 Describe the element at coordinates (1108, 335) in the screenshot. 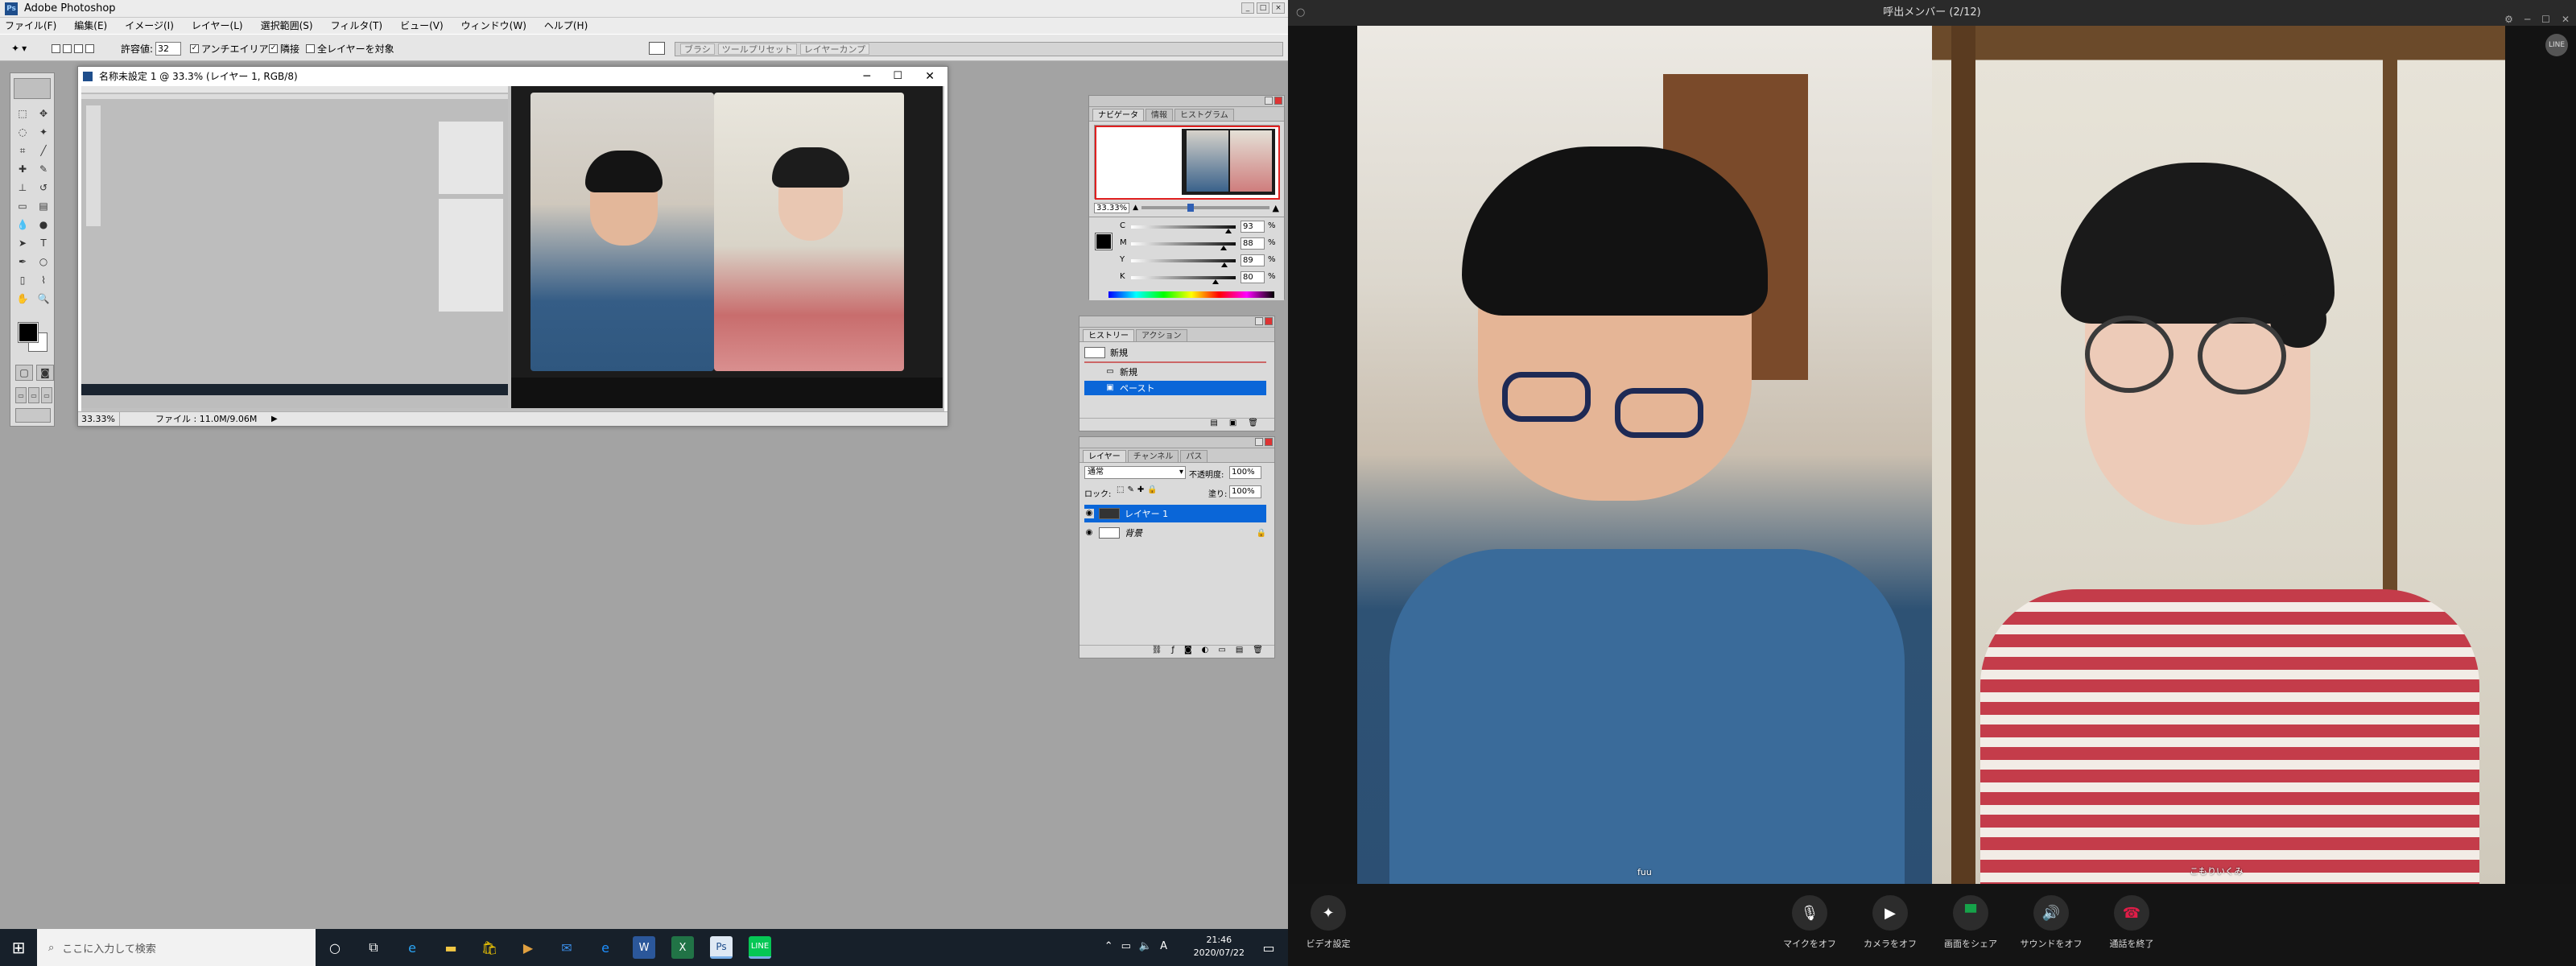

I see `tab-history: ヒストリー` at that location.